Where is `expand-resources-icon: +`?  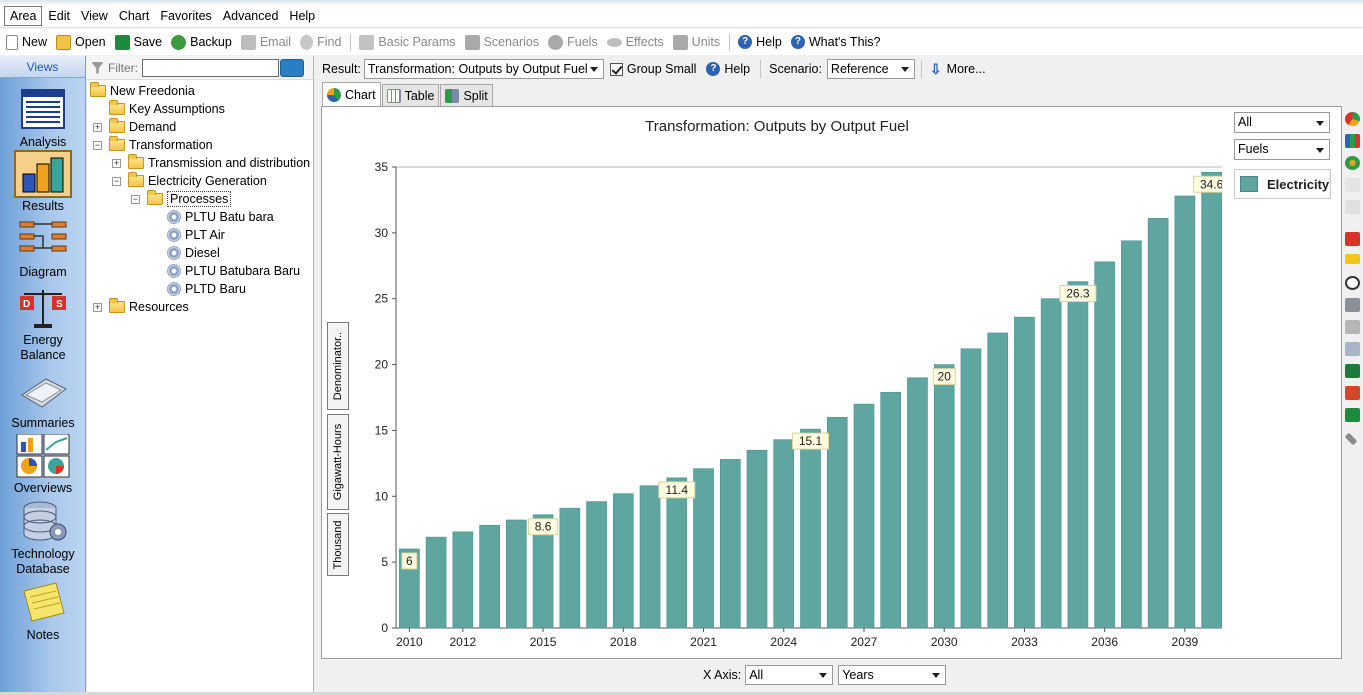 expand-resources-icon: + is located at coordinates (97, 307).